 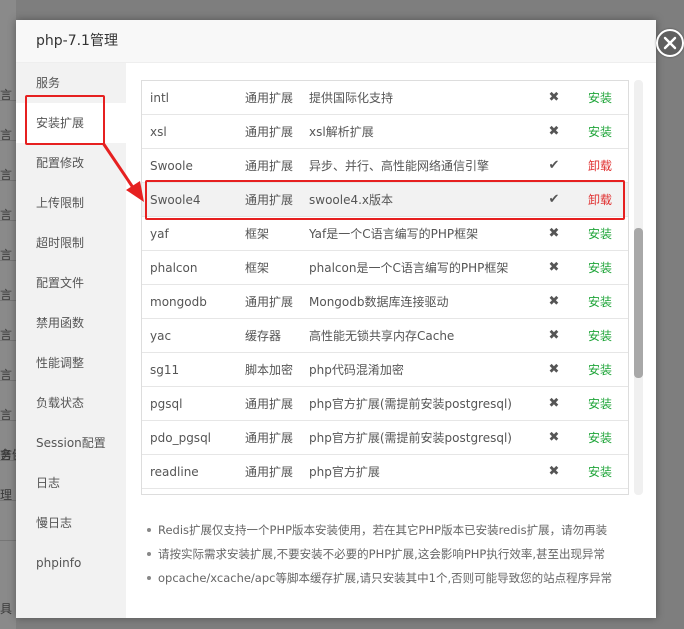 What do you see at coordinates (638, 303) in the screenshot?
I see `scrollbar-thumb` at bounding box center [638, 303].